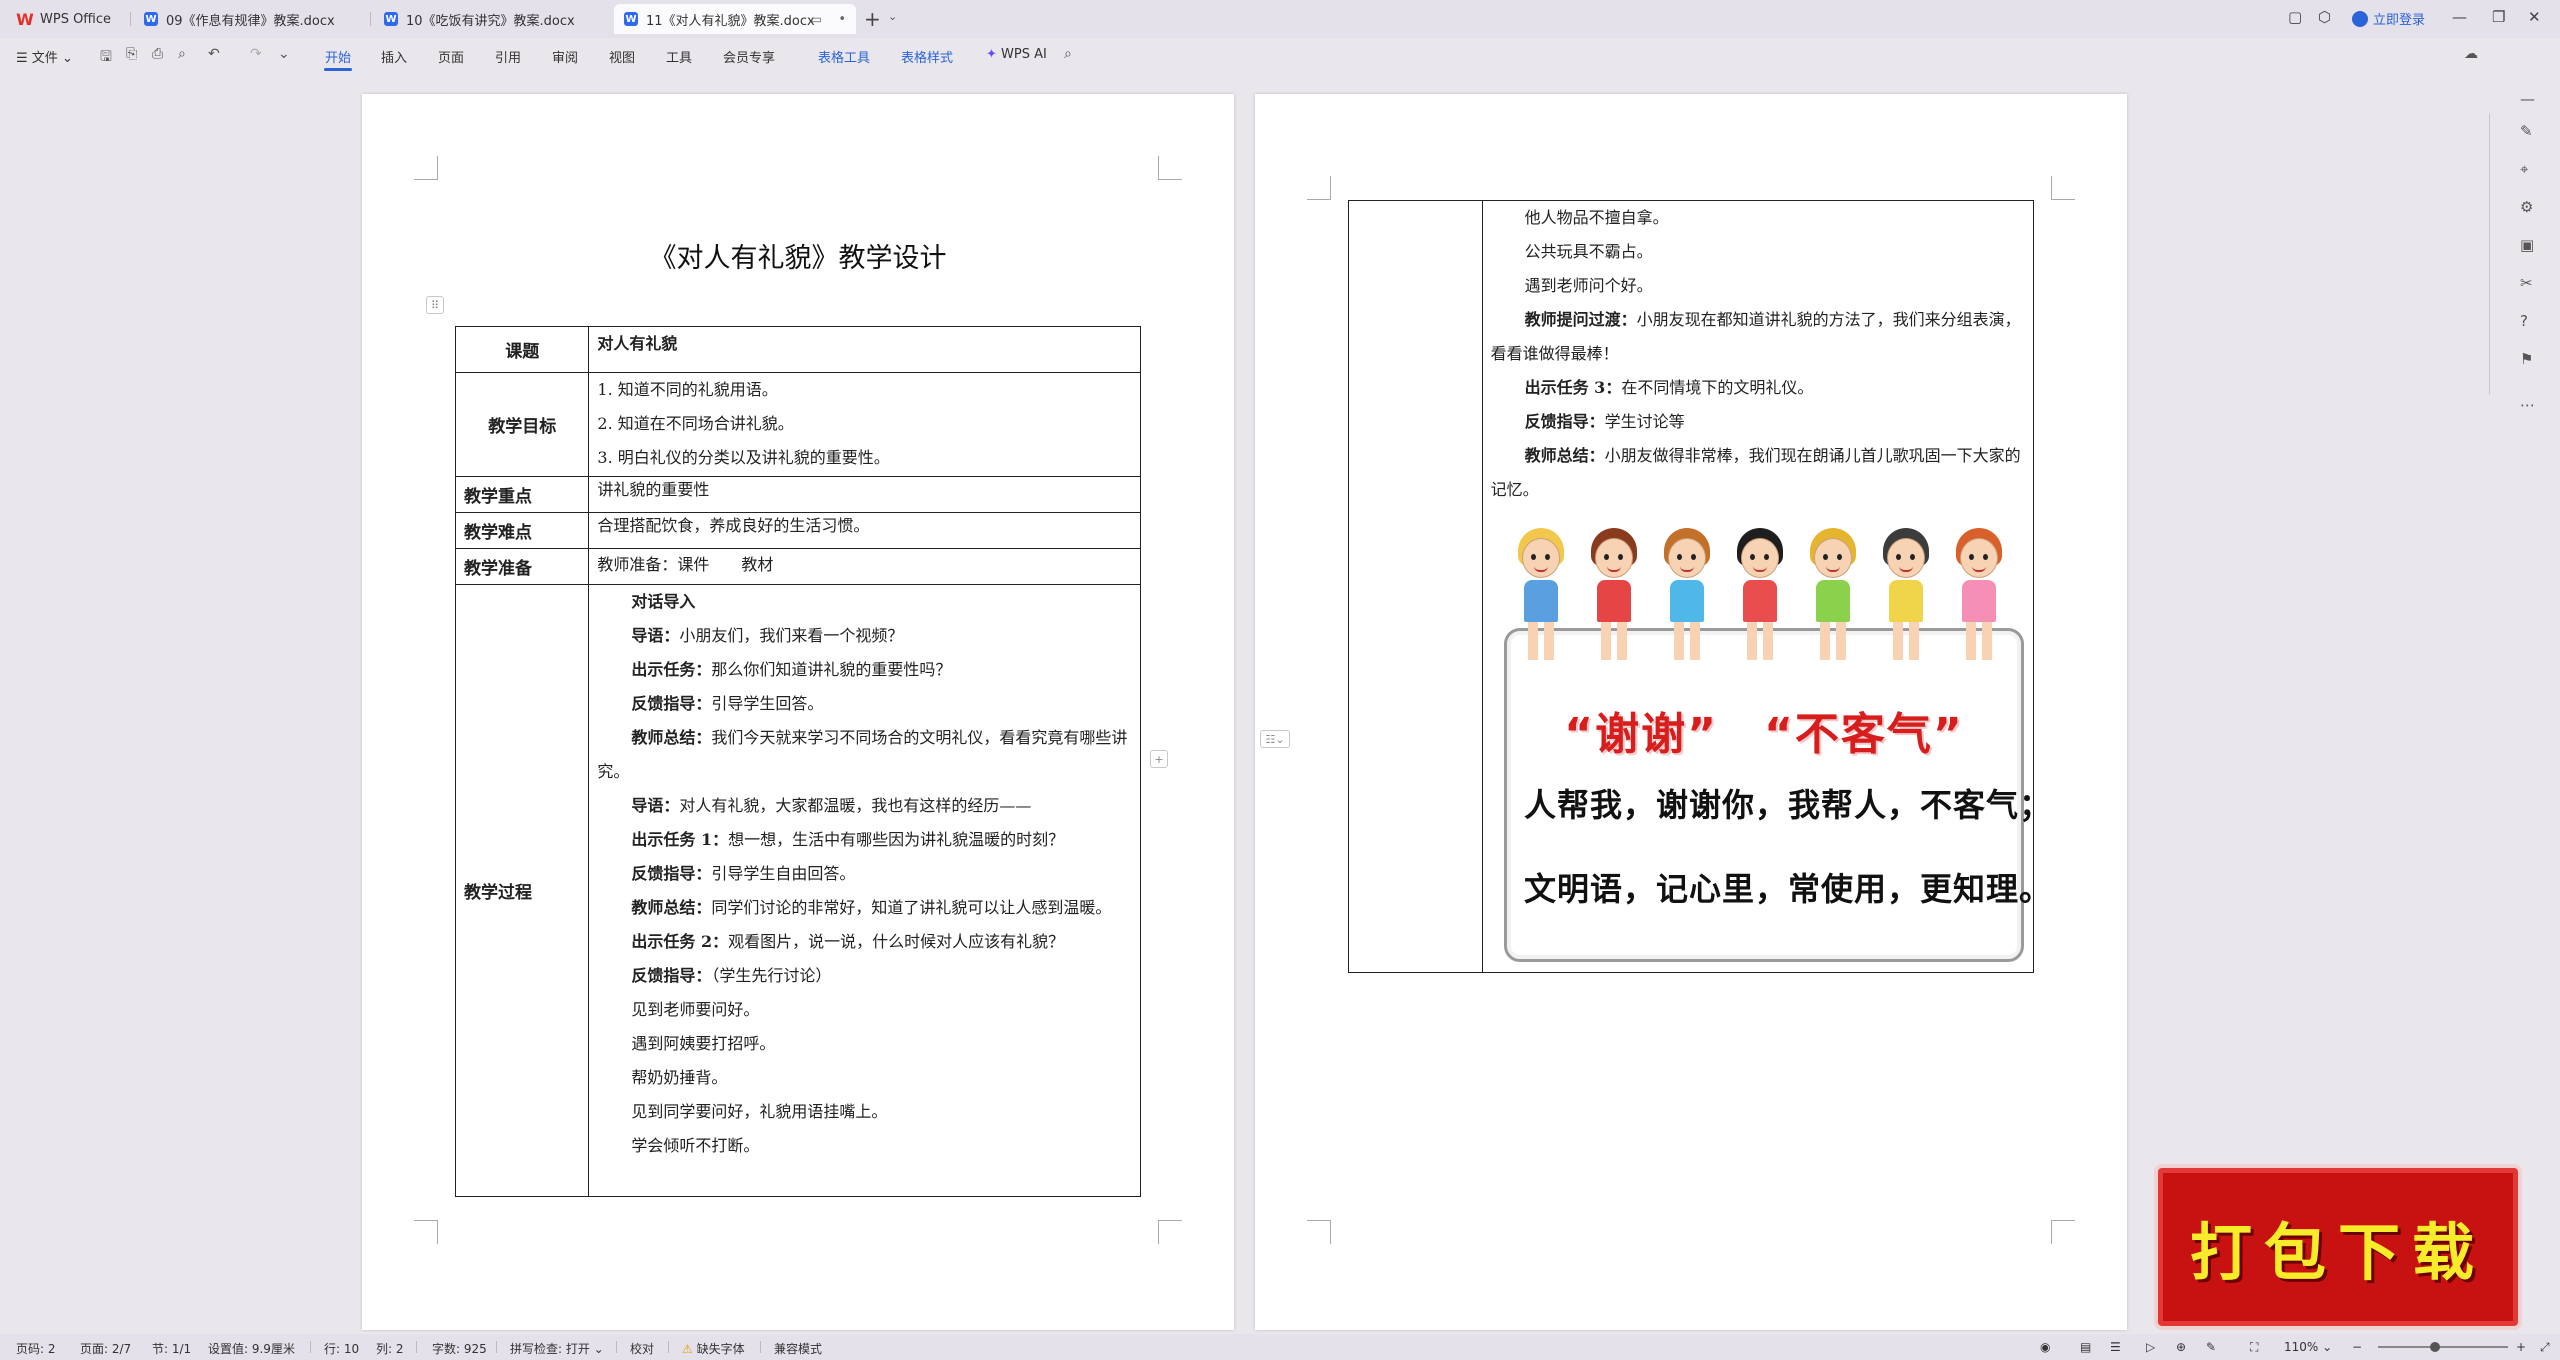 Image resolution: width=2560 pixels, height=1360 pixels. What do you see at coordinates (2399, 20) in the screenshot?
I see `login-label: 立即登录` at bounding box center [2399, 20].